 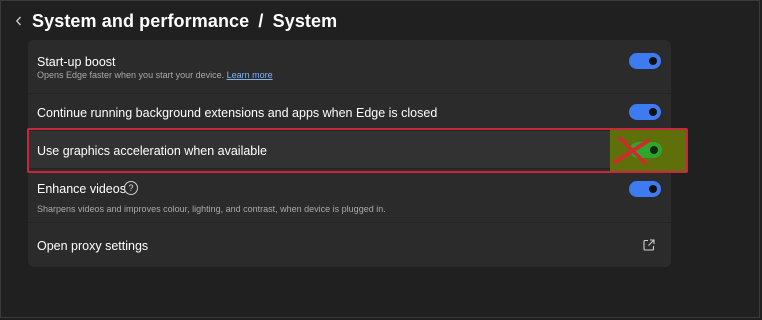 I want to click on enhance-videos-label: Enhance videos, so click(x=81, y=189).